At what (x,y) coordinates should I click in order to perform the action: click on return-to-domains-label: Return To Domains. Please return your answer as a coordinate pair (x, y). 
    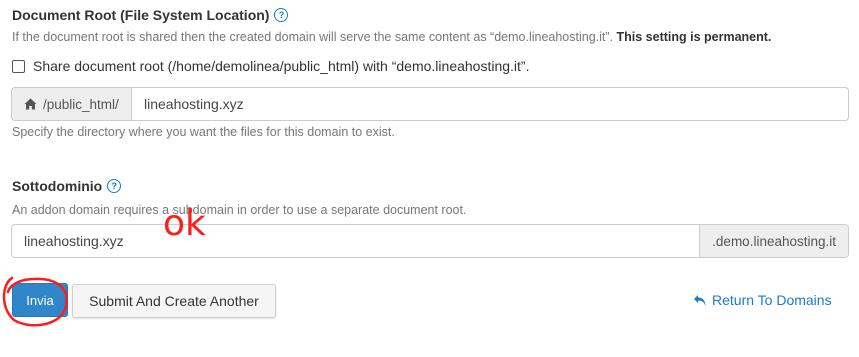
    Looking at the image, I should click on (772, 300).